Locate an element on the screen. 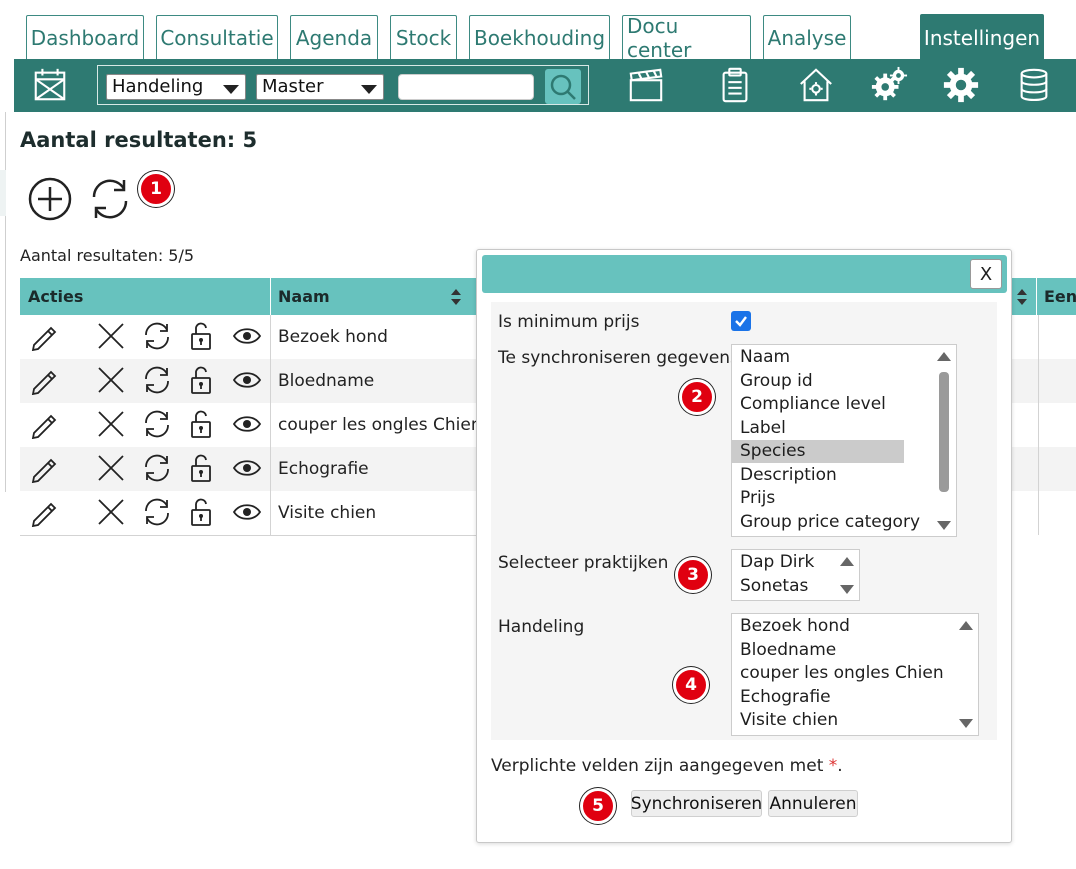 Image resolution: width=1076 pixels, height=869 pixels. list-option: couper les ongles Chien is located at coordinates (838, 673).